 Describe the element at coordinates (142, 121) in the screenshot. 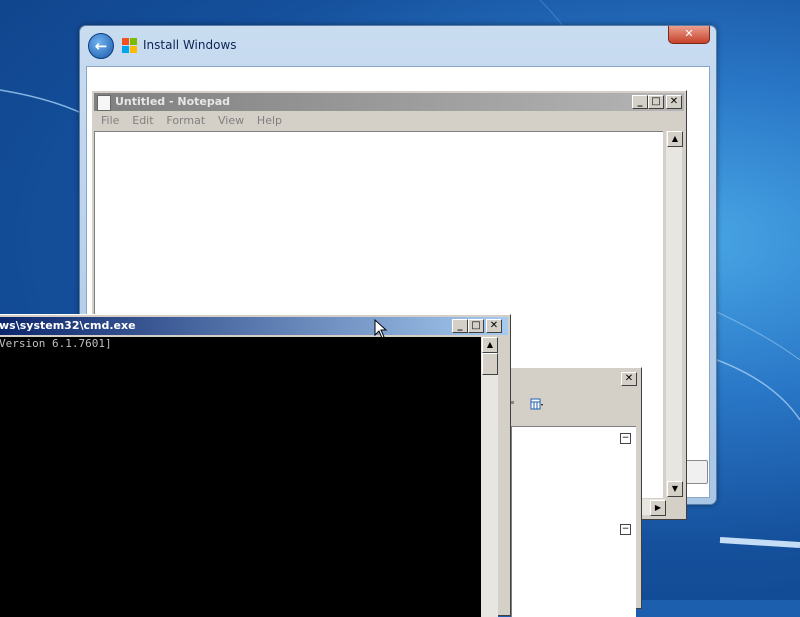

I see `menu-edit: Edit` at that location.